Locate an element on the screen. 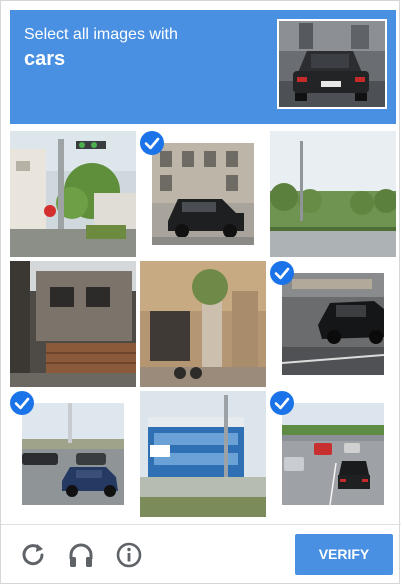 Image resolution: width=402 pixels, height=586 pixels. audio-headphones-icon is located at coordinates (81, 555).